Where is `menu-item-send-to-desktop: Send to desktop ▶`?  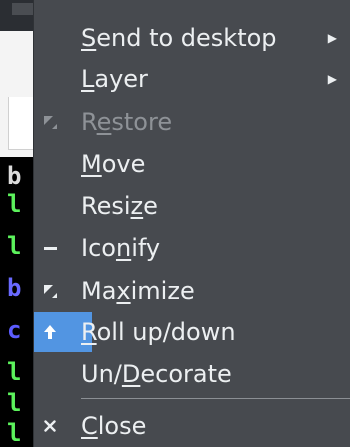
menu-item-send-to-desktop: Send to desktop ▶ is located at coordinates (192, 38).